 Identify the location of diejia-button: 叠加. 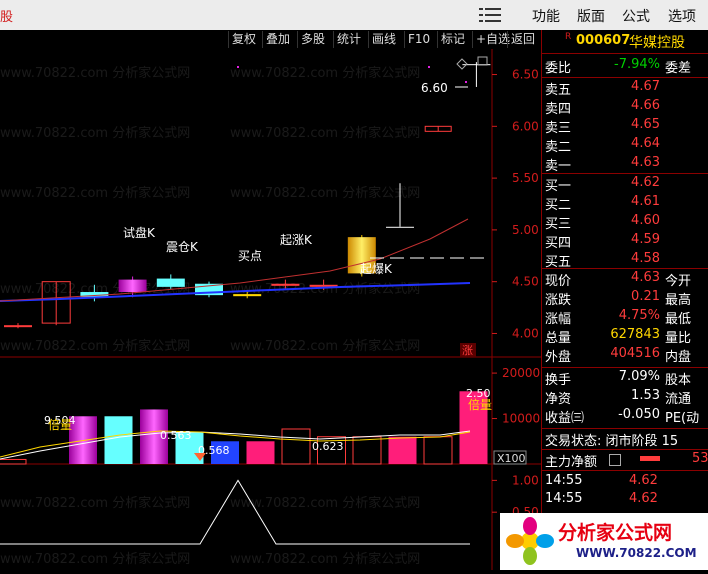
(277, 39).